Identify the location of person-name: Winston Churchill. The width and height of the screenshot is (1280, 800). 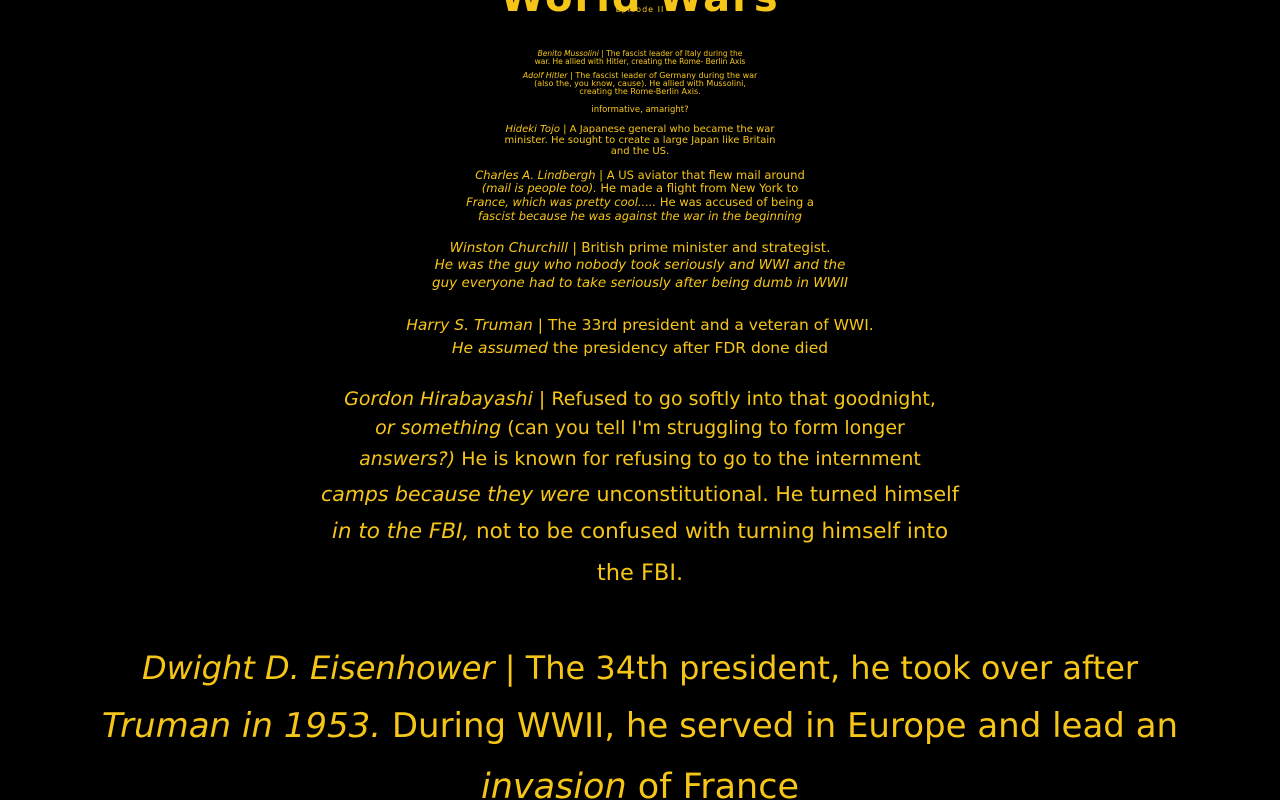
(509, 248).